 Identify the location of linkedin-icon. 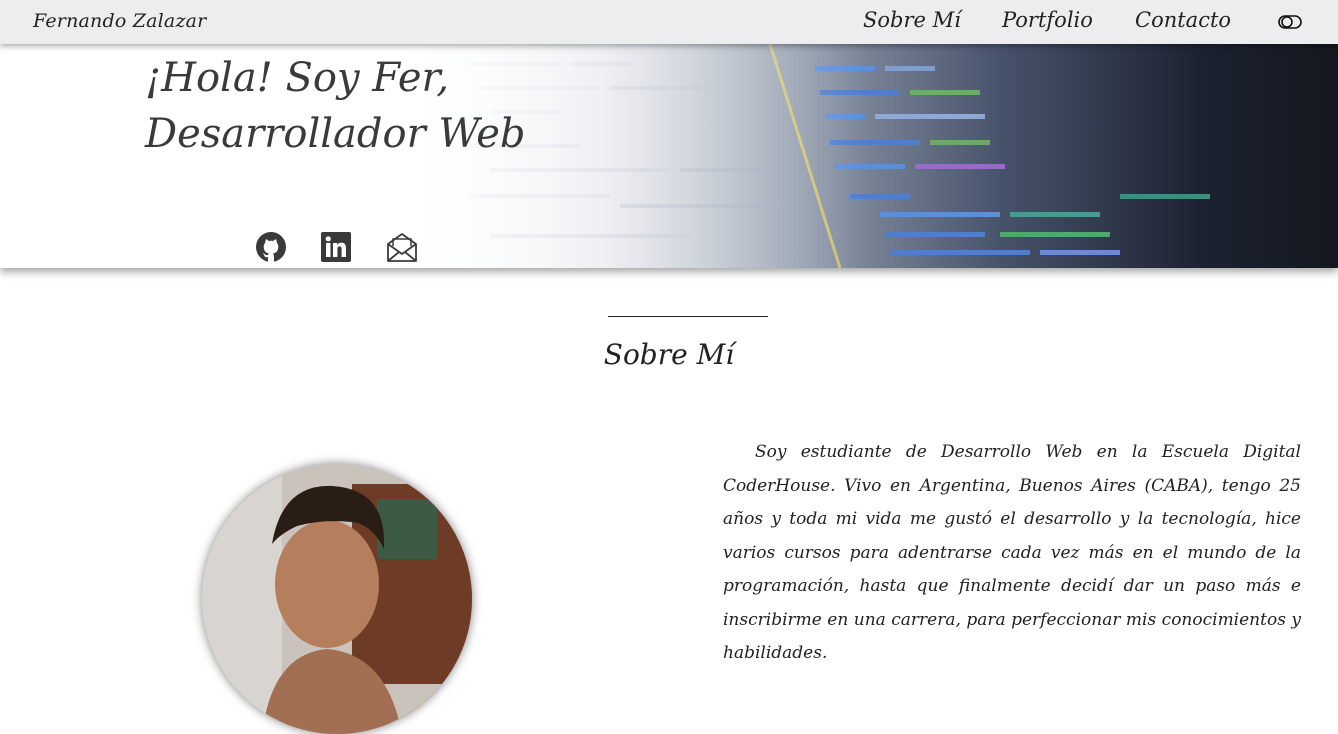
(336, 247).